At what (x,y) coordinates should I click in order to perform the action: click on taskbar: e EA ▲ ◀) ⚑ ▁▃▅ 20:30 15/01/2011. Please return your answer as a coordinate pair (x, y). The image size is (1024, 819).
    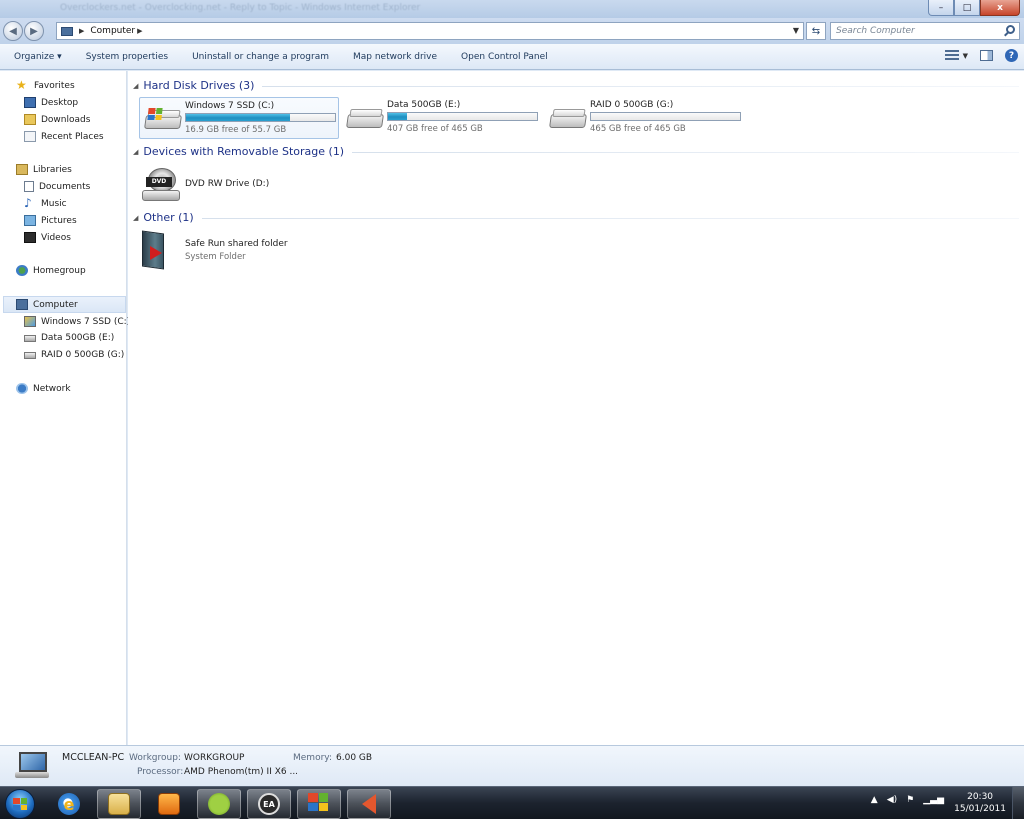
    Looking at the image, I should click on (512, 802).